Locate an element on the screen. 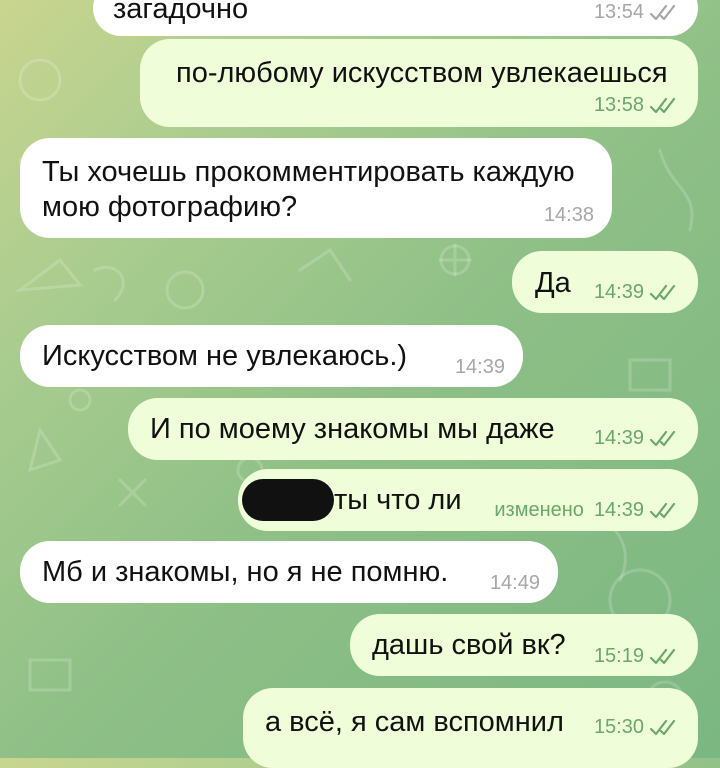 The image size is (720, 768). message-time: 15:30 is located at coordinates (618, 727).